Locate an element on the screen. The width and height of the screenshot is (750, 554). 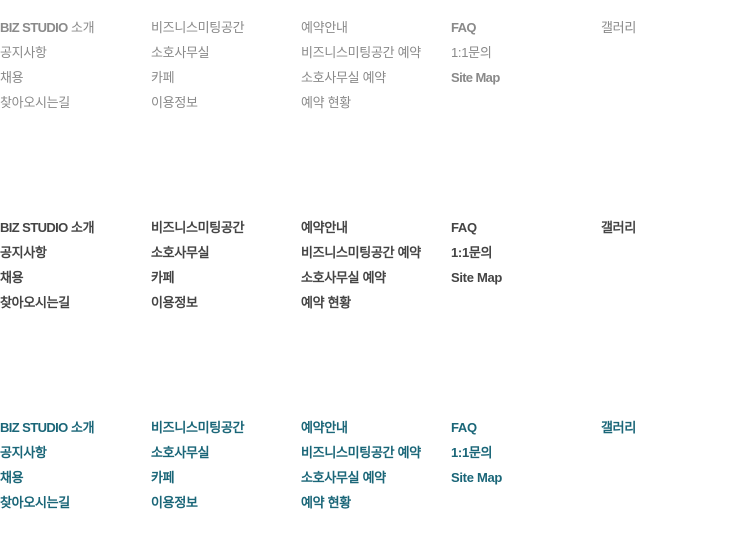
menu-item-label: FAQ is located at coordinates (464, 27).